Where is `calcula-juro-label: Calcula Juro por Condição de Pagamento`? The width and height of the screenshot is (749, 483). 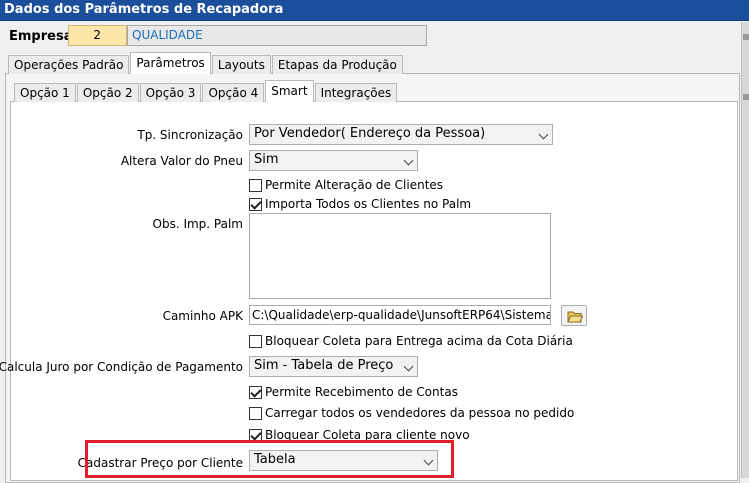
calcula-juro-label: Calcula Juro por Condição de Pagamento is located at coordinates (121, 367).